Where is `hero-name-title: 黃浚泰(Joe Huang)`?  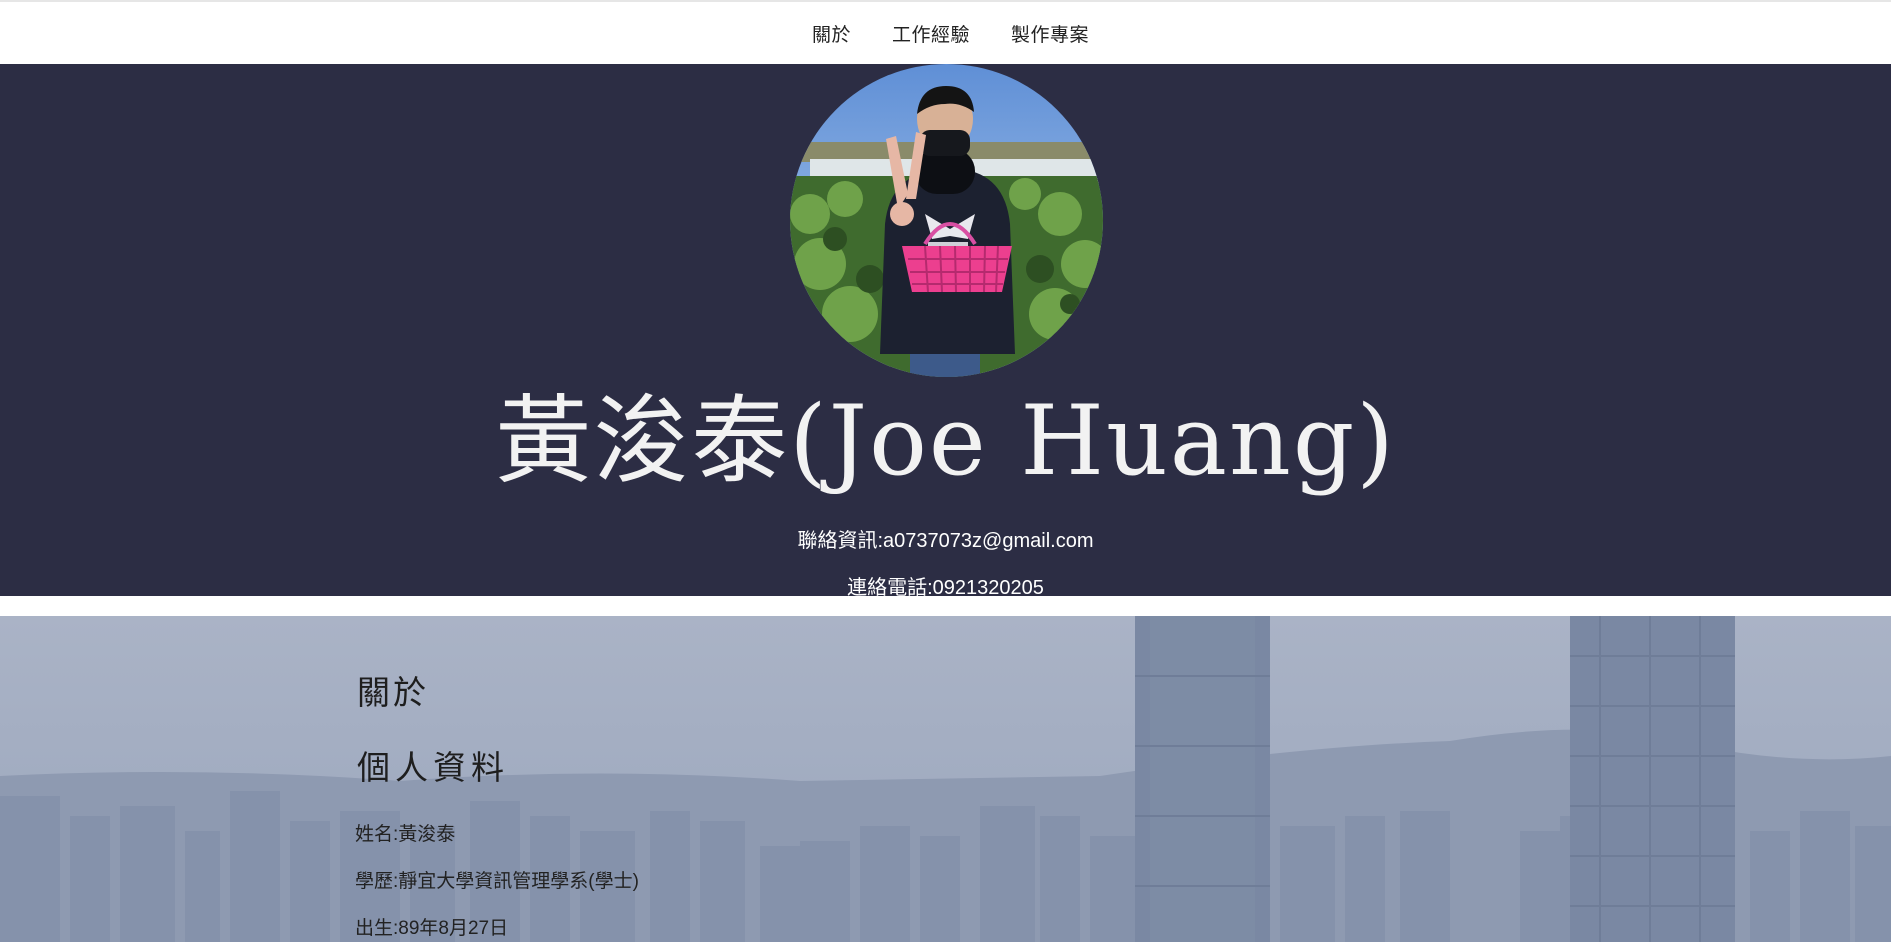
hero-name-title: 黃浚泰(Joe Huang) is located at coordinates (945, 441).